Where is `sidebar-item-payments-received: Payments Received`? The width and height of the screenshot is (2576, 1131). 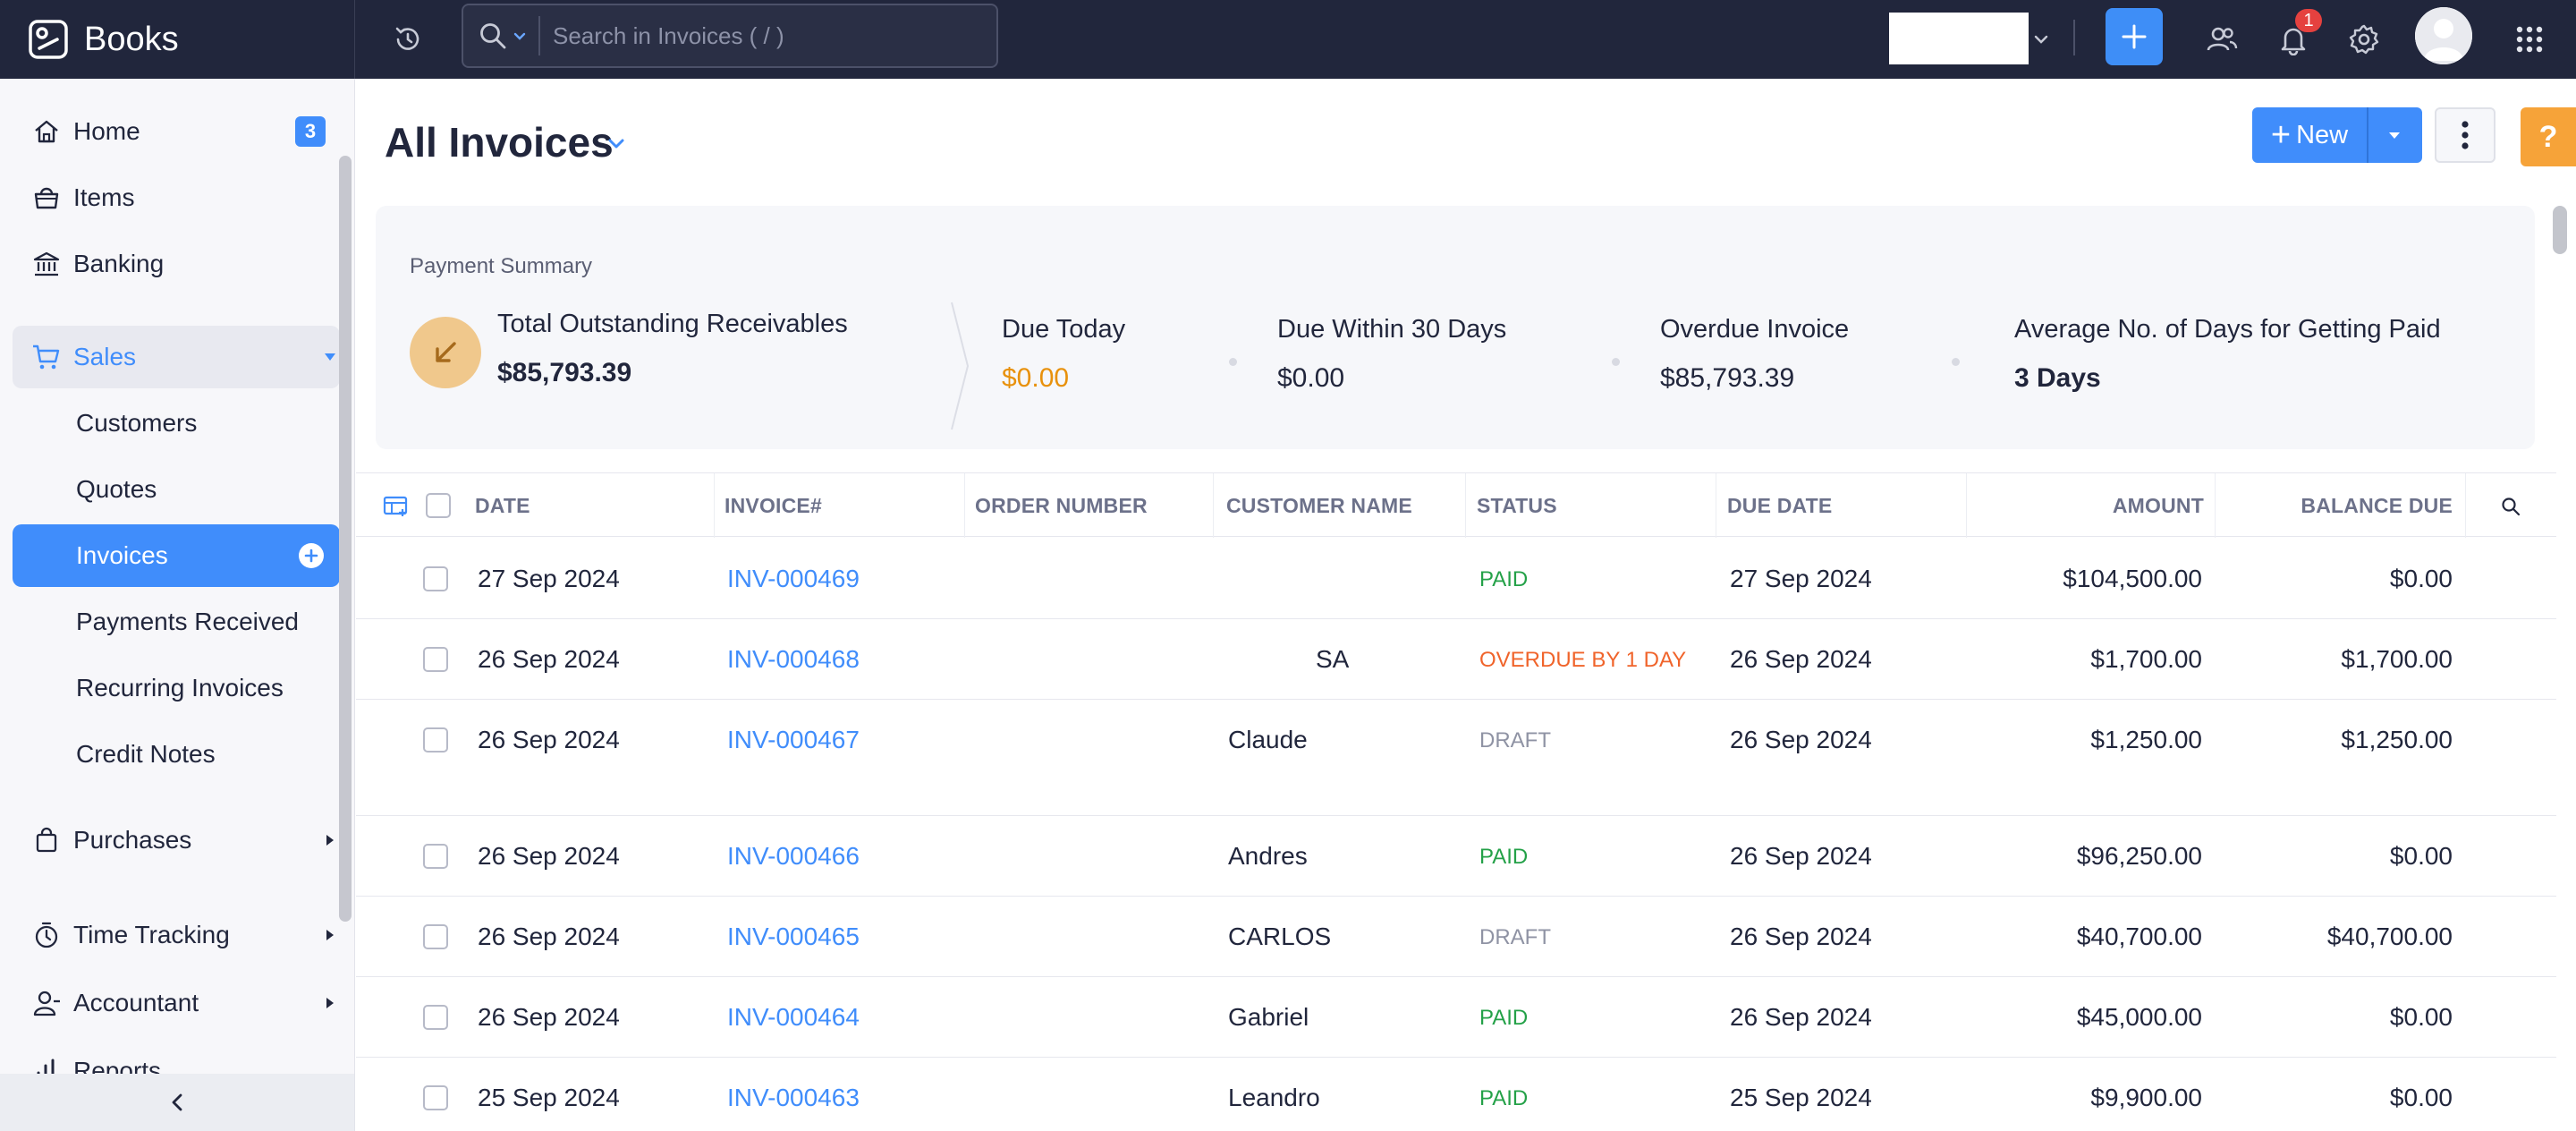
sidebar-item-payments-received: Payments Received is located at coordinates (176, 622).